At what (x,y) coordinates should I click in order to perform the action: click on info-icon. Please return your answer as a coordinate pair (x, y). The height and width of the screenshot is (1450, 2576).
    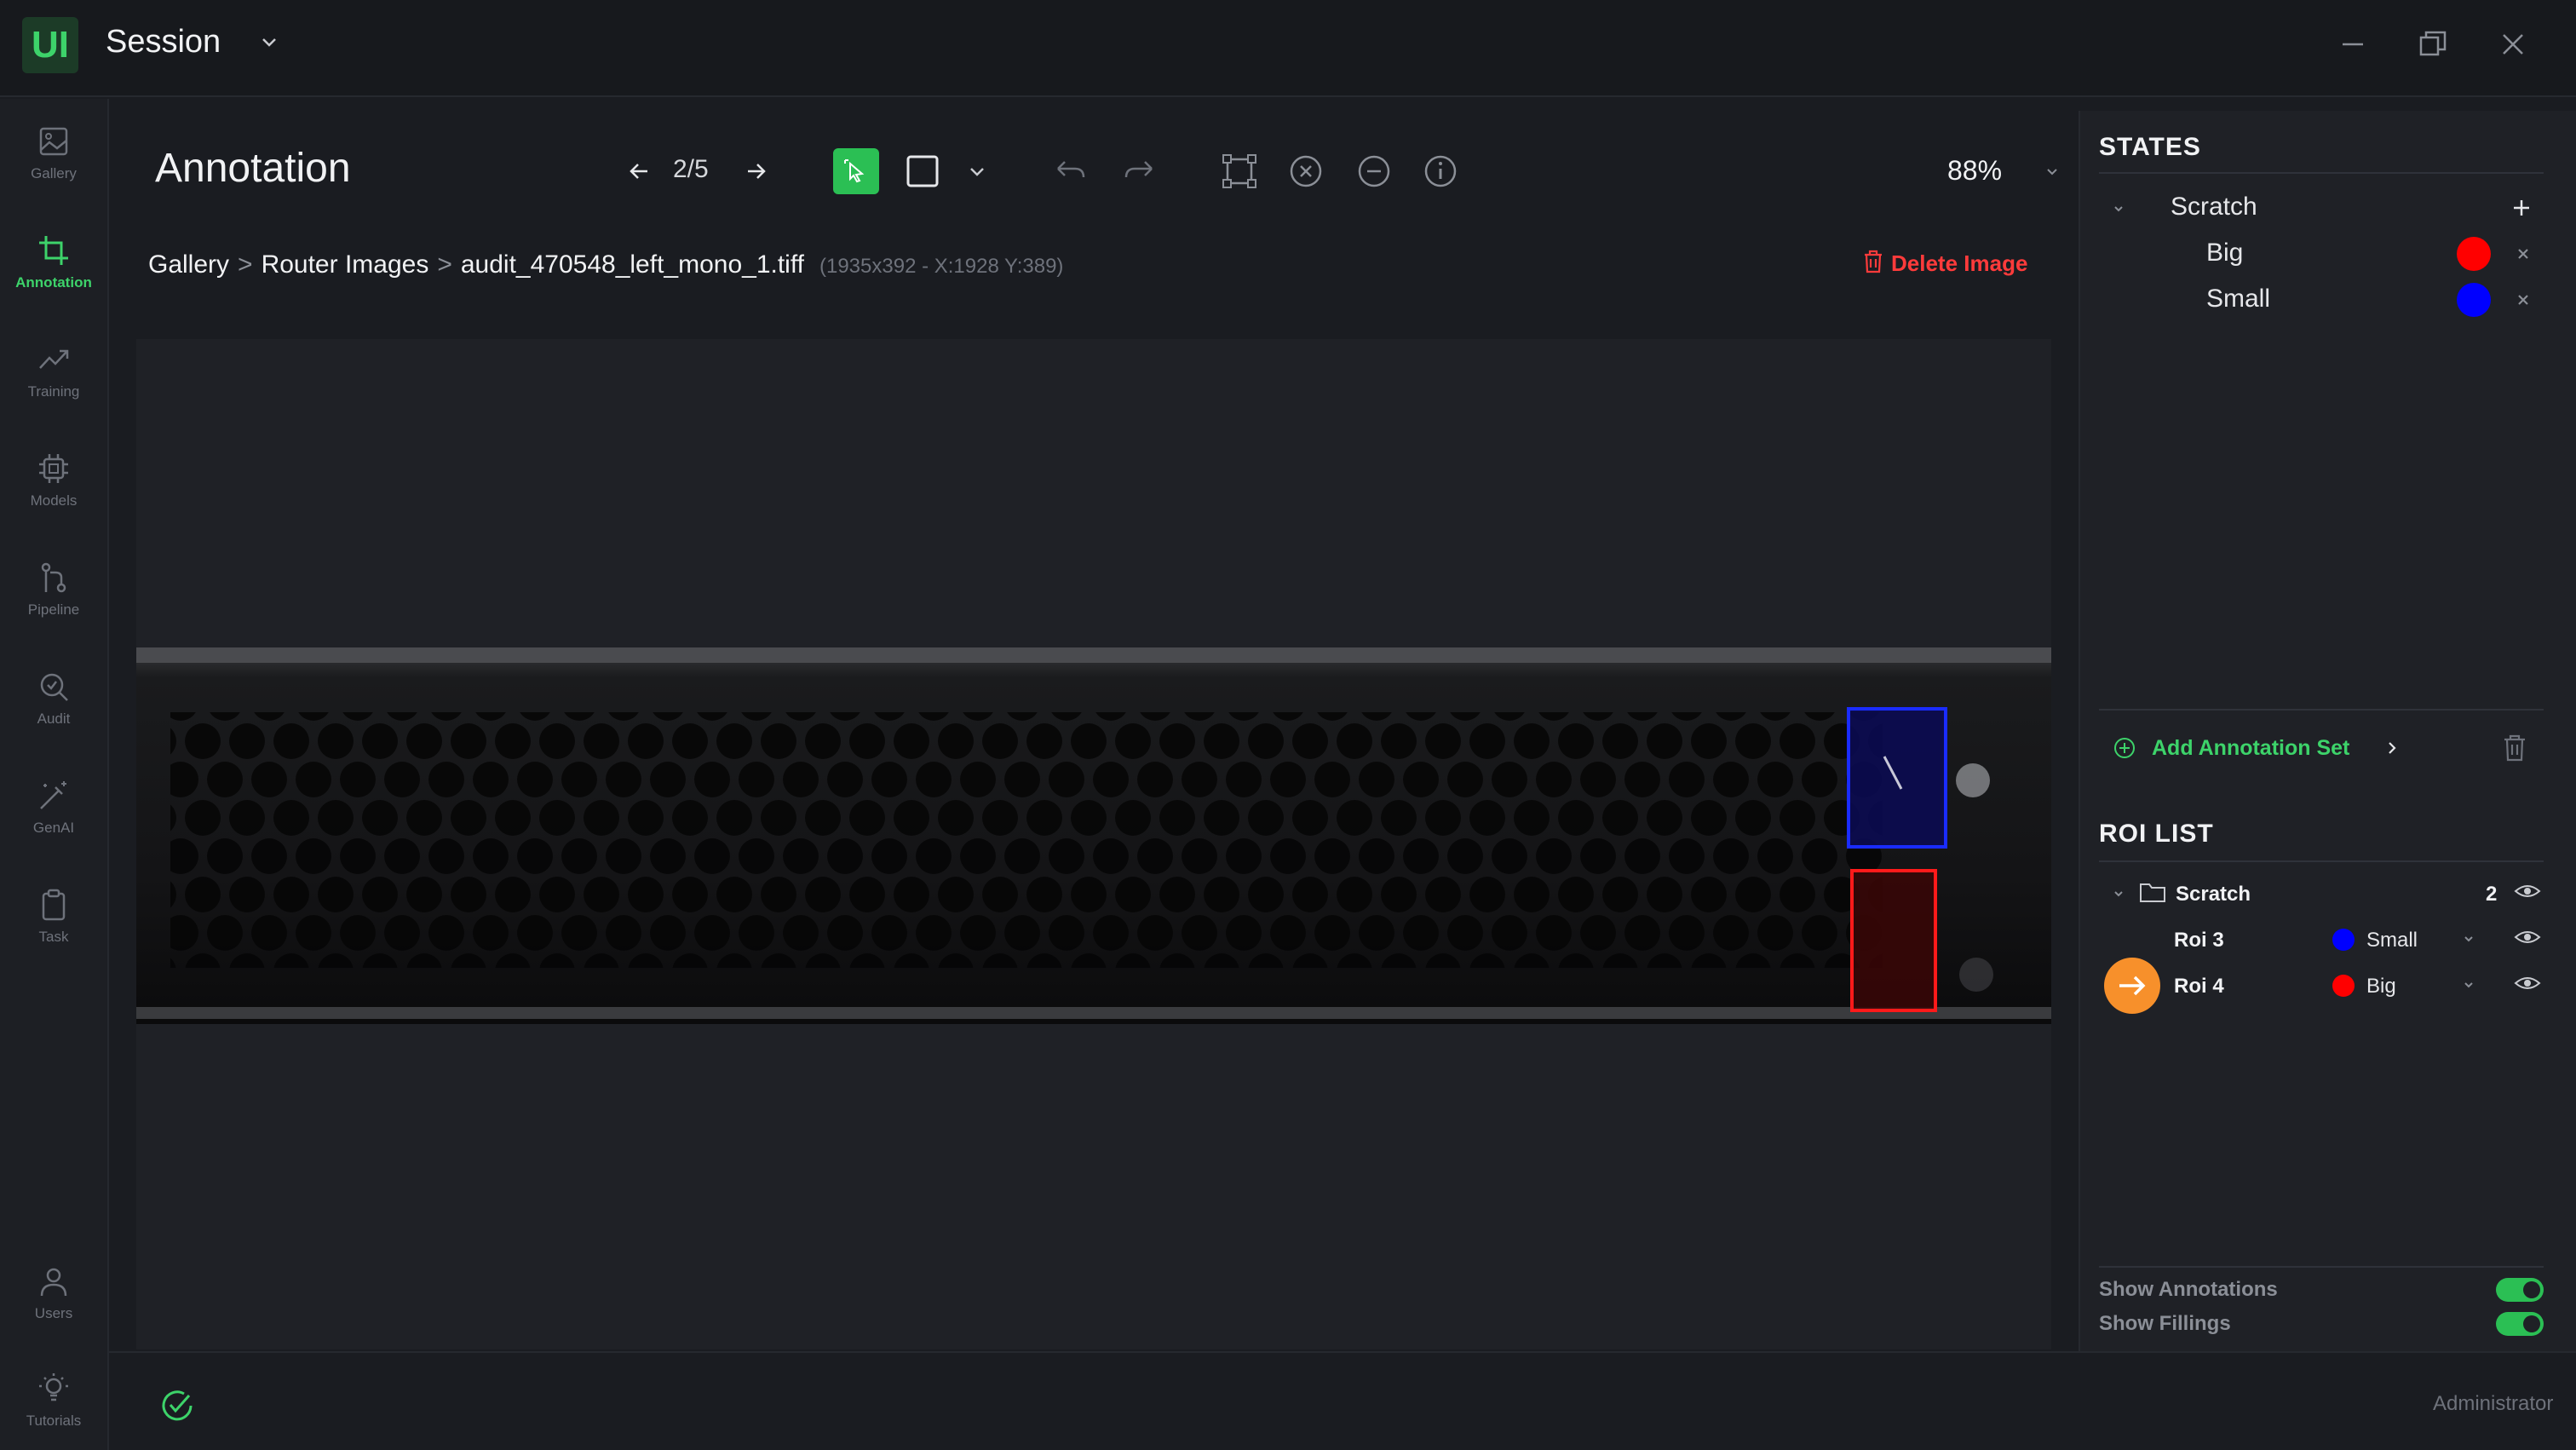
    Looking at the image, I should click on (1441, 171).